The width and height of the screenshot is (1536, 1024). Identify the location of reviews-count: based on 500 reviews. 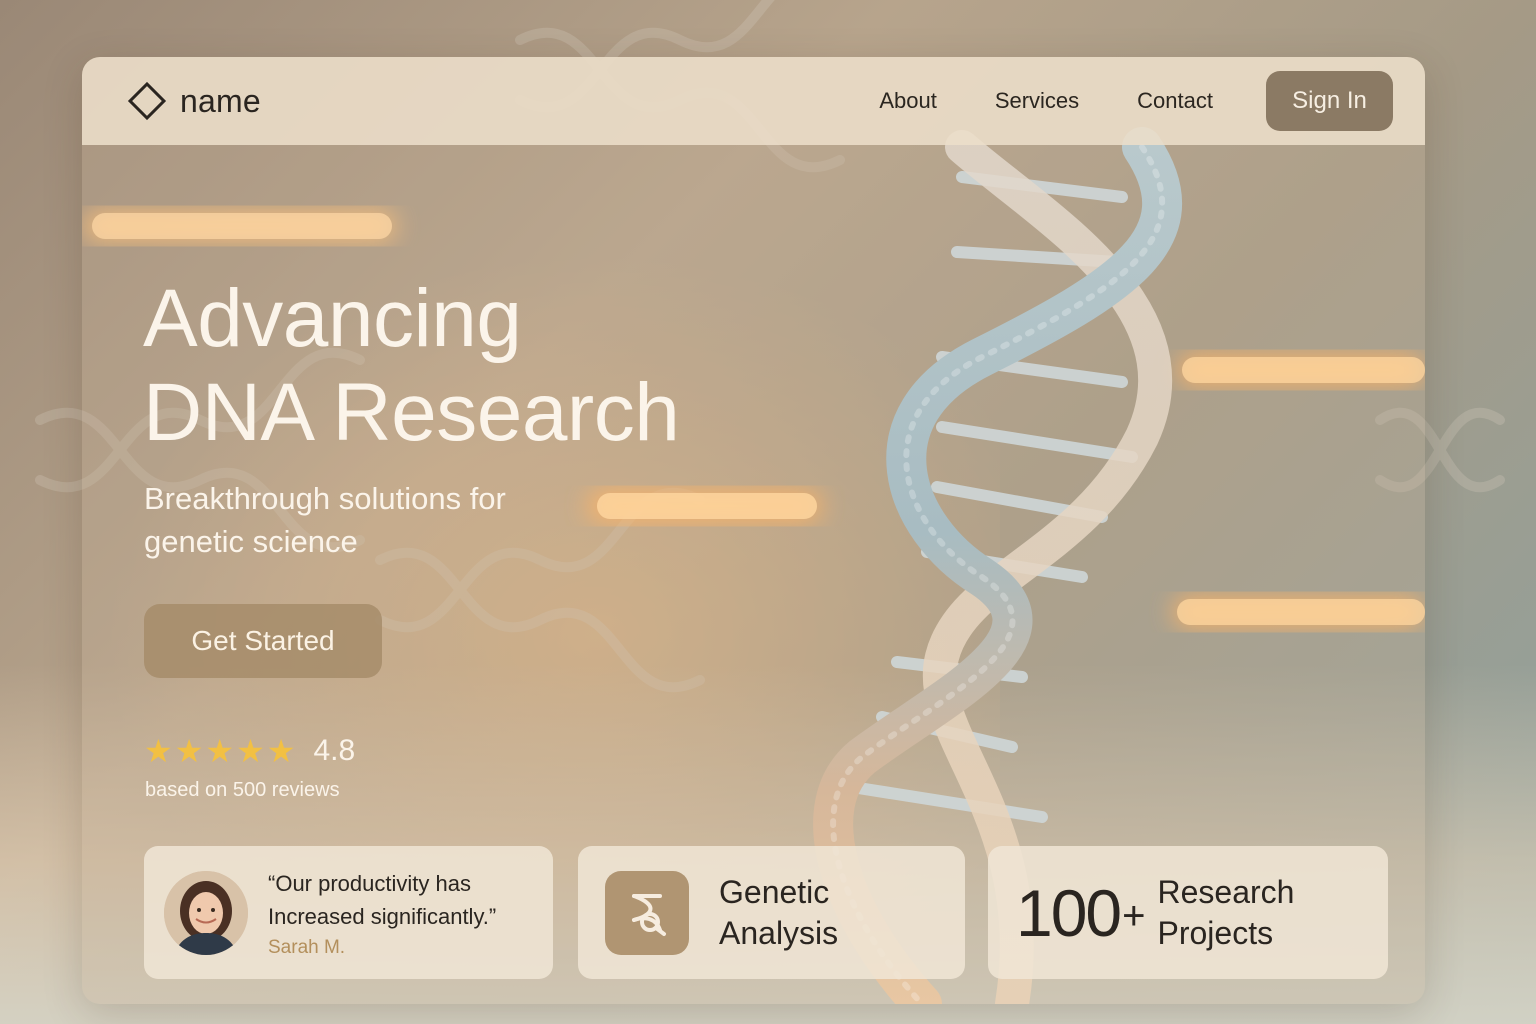
(242, 790).